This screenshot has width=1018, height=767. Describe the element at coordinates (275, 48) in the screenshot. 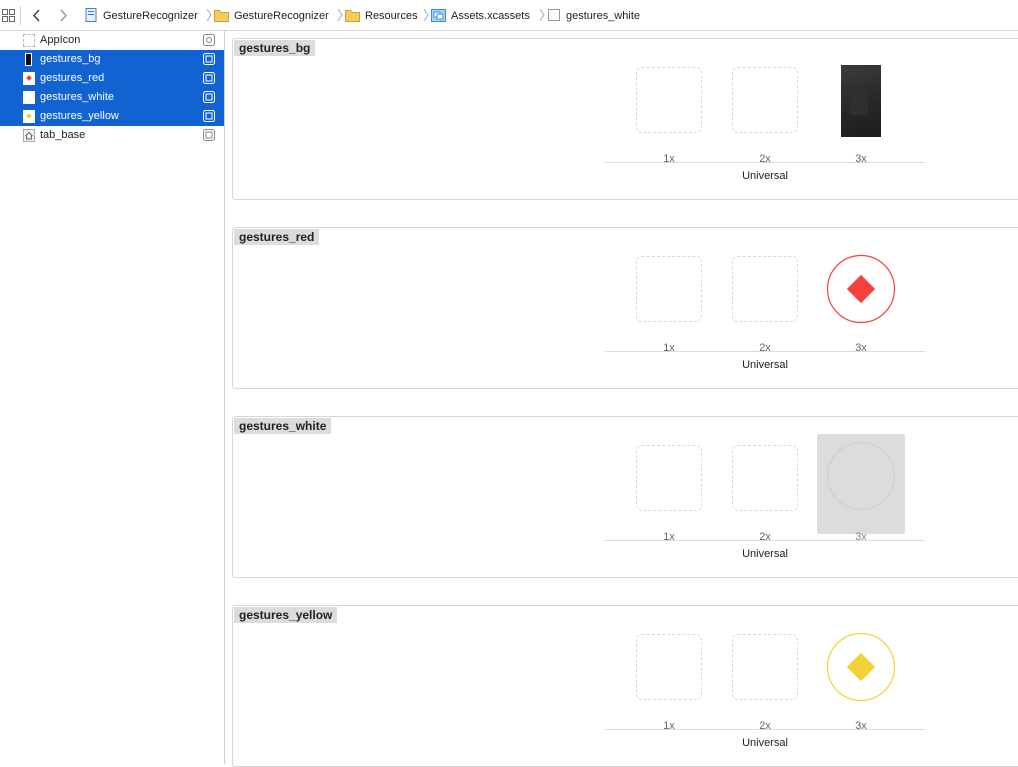

I see `image-set-title: gestures_bg` at that location.